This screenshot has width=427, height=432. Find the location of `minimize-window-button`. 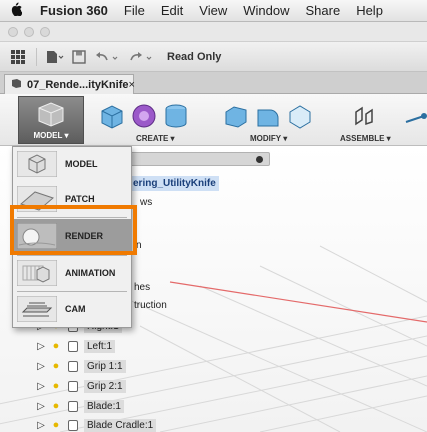

minimize-window-button is located at coordinates (29, 32).